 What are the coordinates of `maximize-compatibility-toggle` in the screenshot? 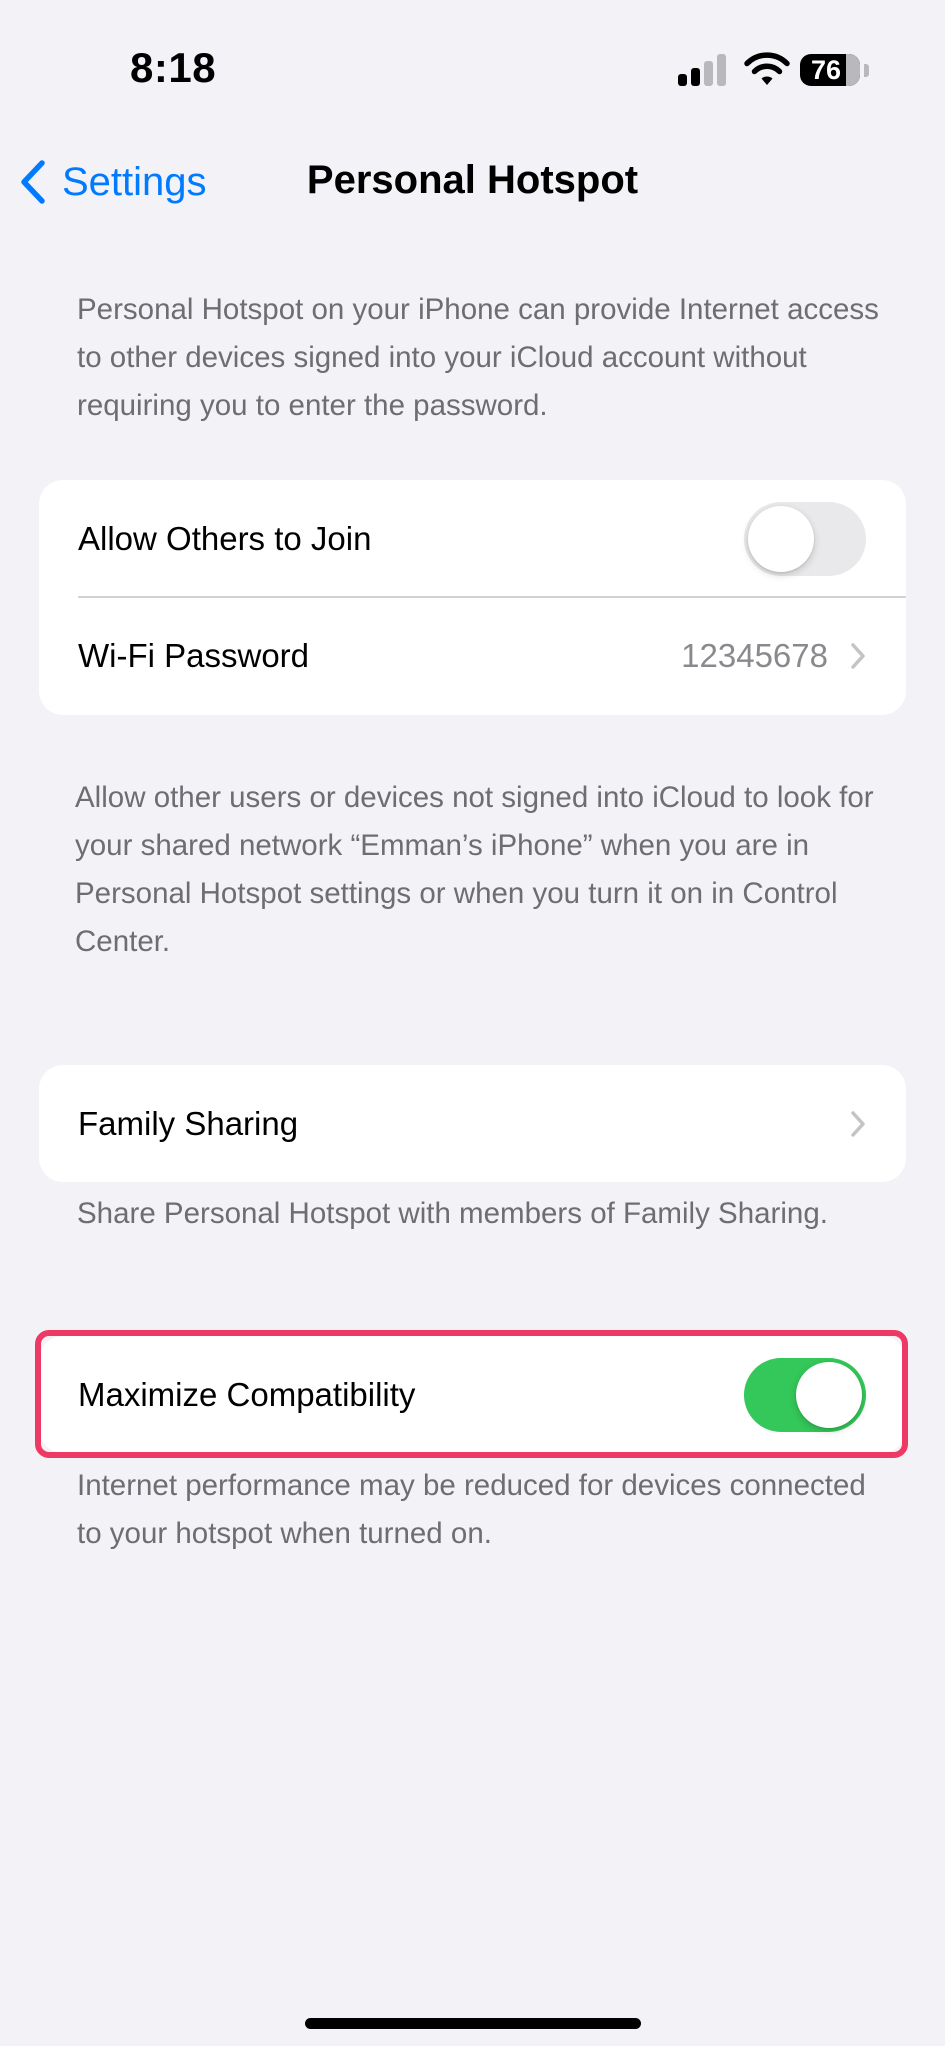 It's located at (805, 1394).